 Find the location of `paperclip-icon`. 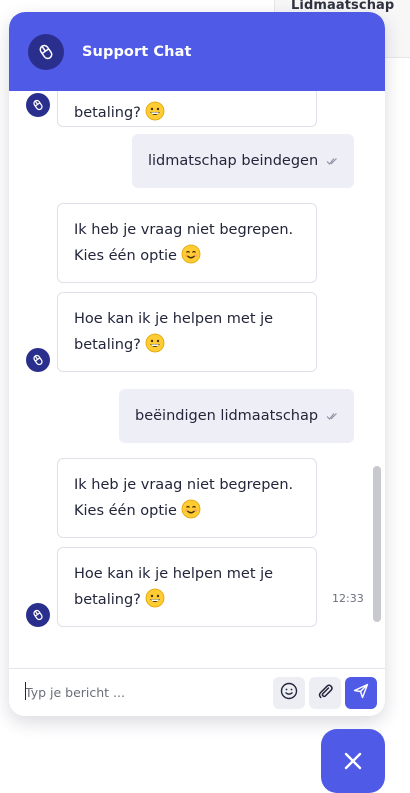

paperclip-icon is located at coordinates (325, 693).